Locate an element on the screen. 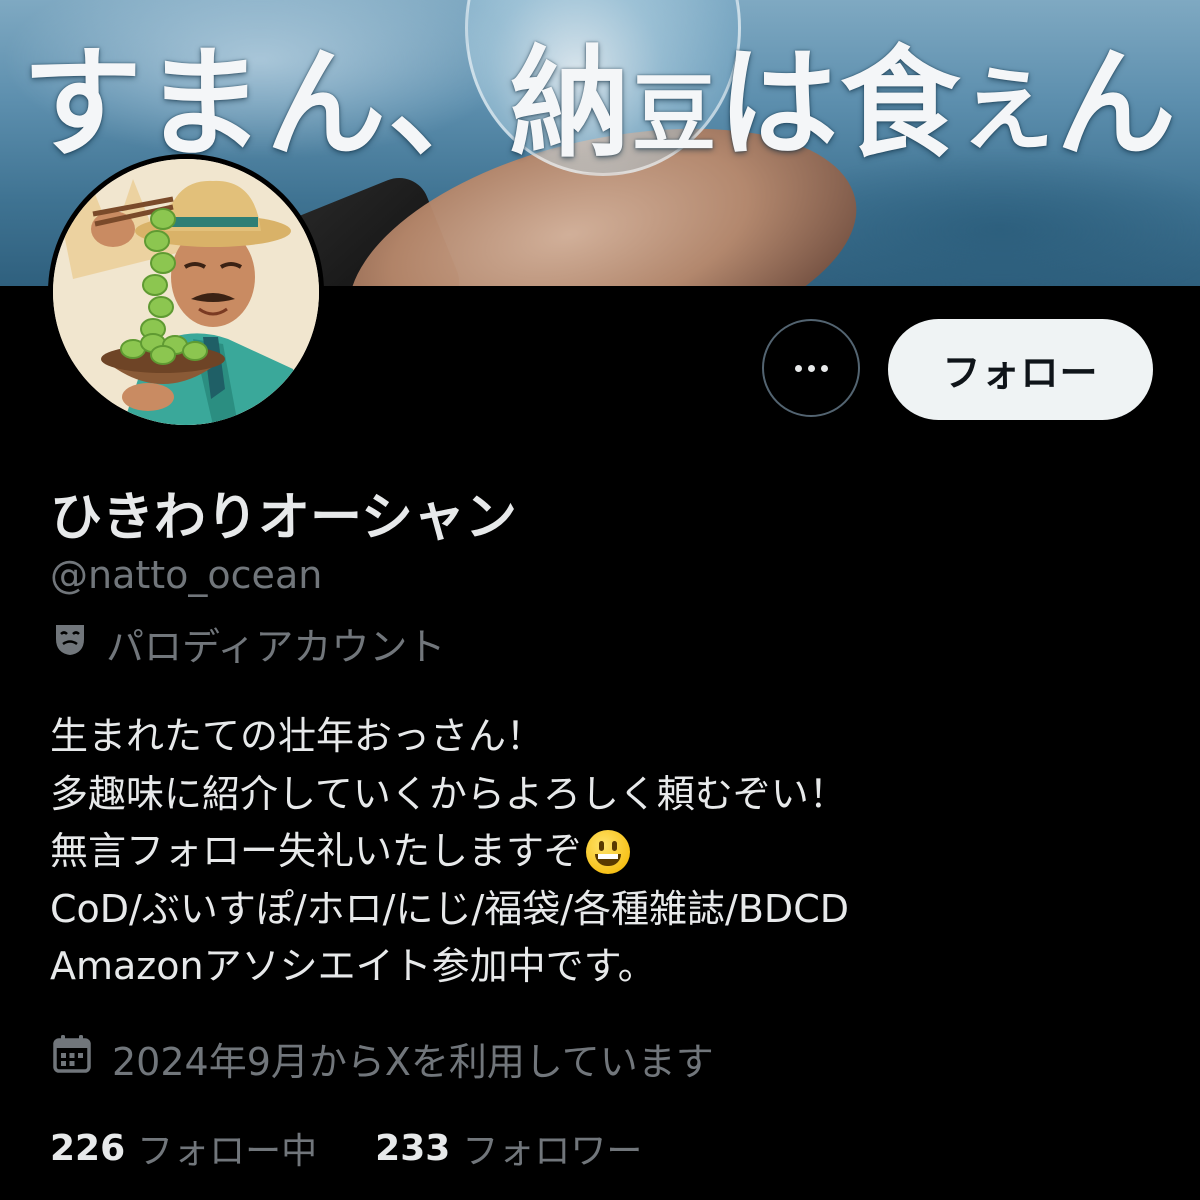 This screenshot has height=1200, width=1200. followers-label: フォロワー is located at coordinates (552, 1151).